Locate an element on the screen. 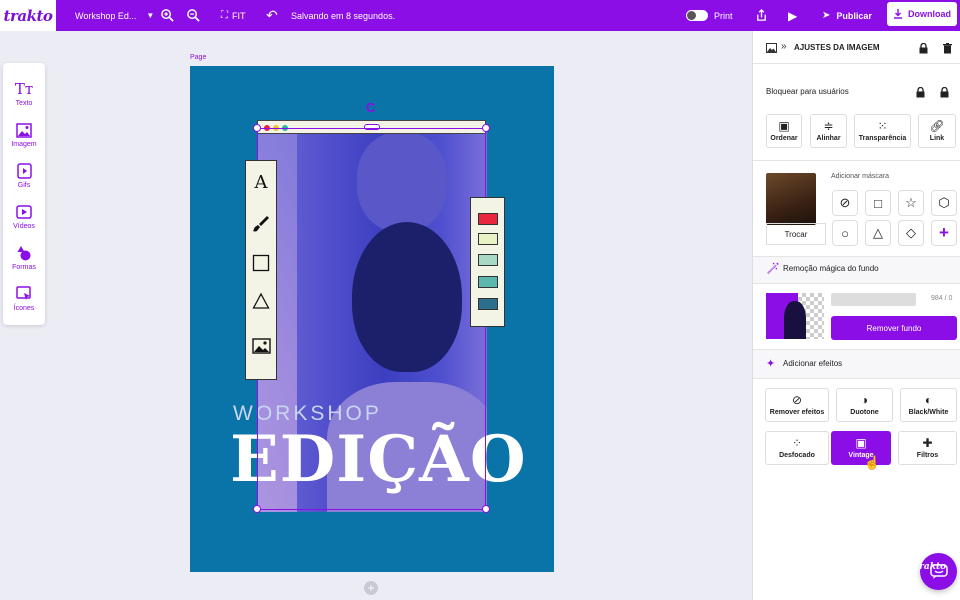  download-button: Download is located at coordinates (922, 14).